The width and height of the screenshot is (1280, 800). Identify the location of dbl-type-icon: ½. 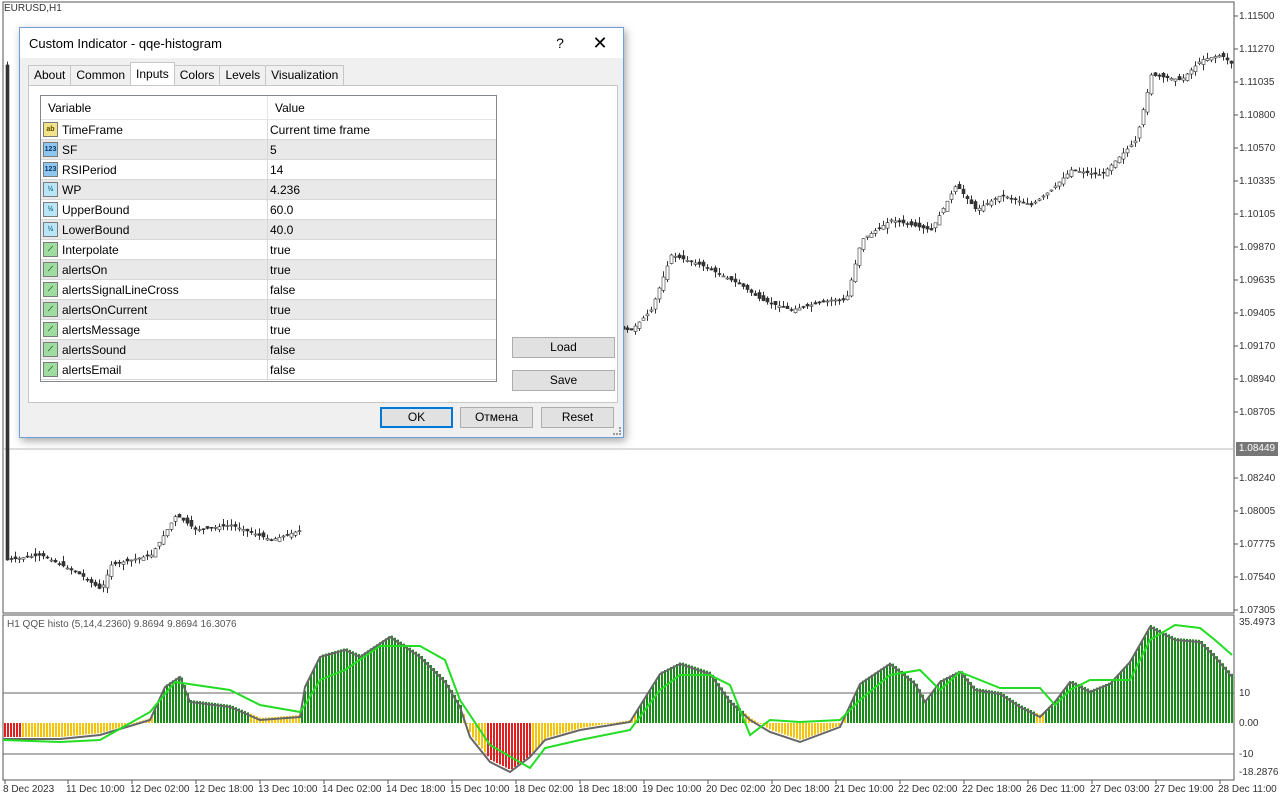
(50, 189).